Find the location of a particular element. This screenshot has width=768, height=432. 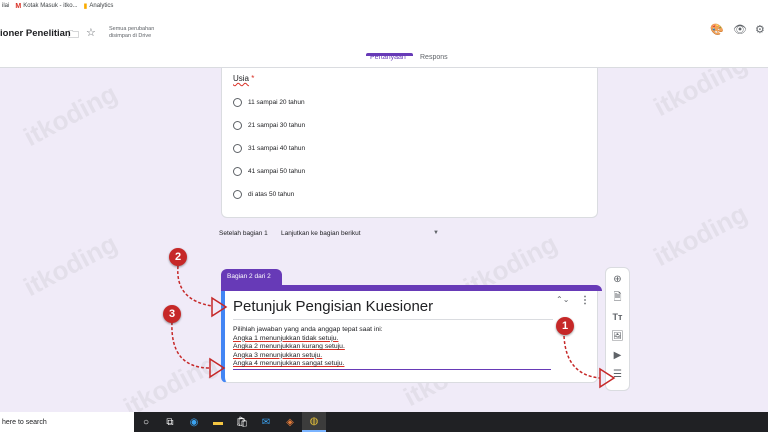

document-title: ioner Penelitian is located at coordinates (35, 33).